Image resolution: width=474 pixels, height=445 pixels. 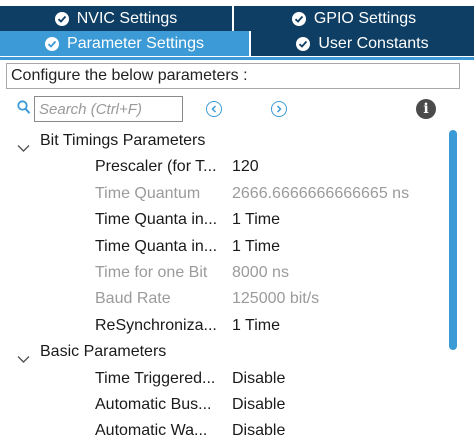 What do you see at coordinates (223, 352) in the screenshot?
I see `group-basic-parameters: Basic Parameters` at bounding box center [223, 352].